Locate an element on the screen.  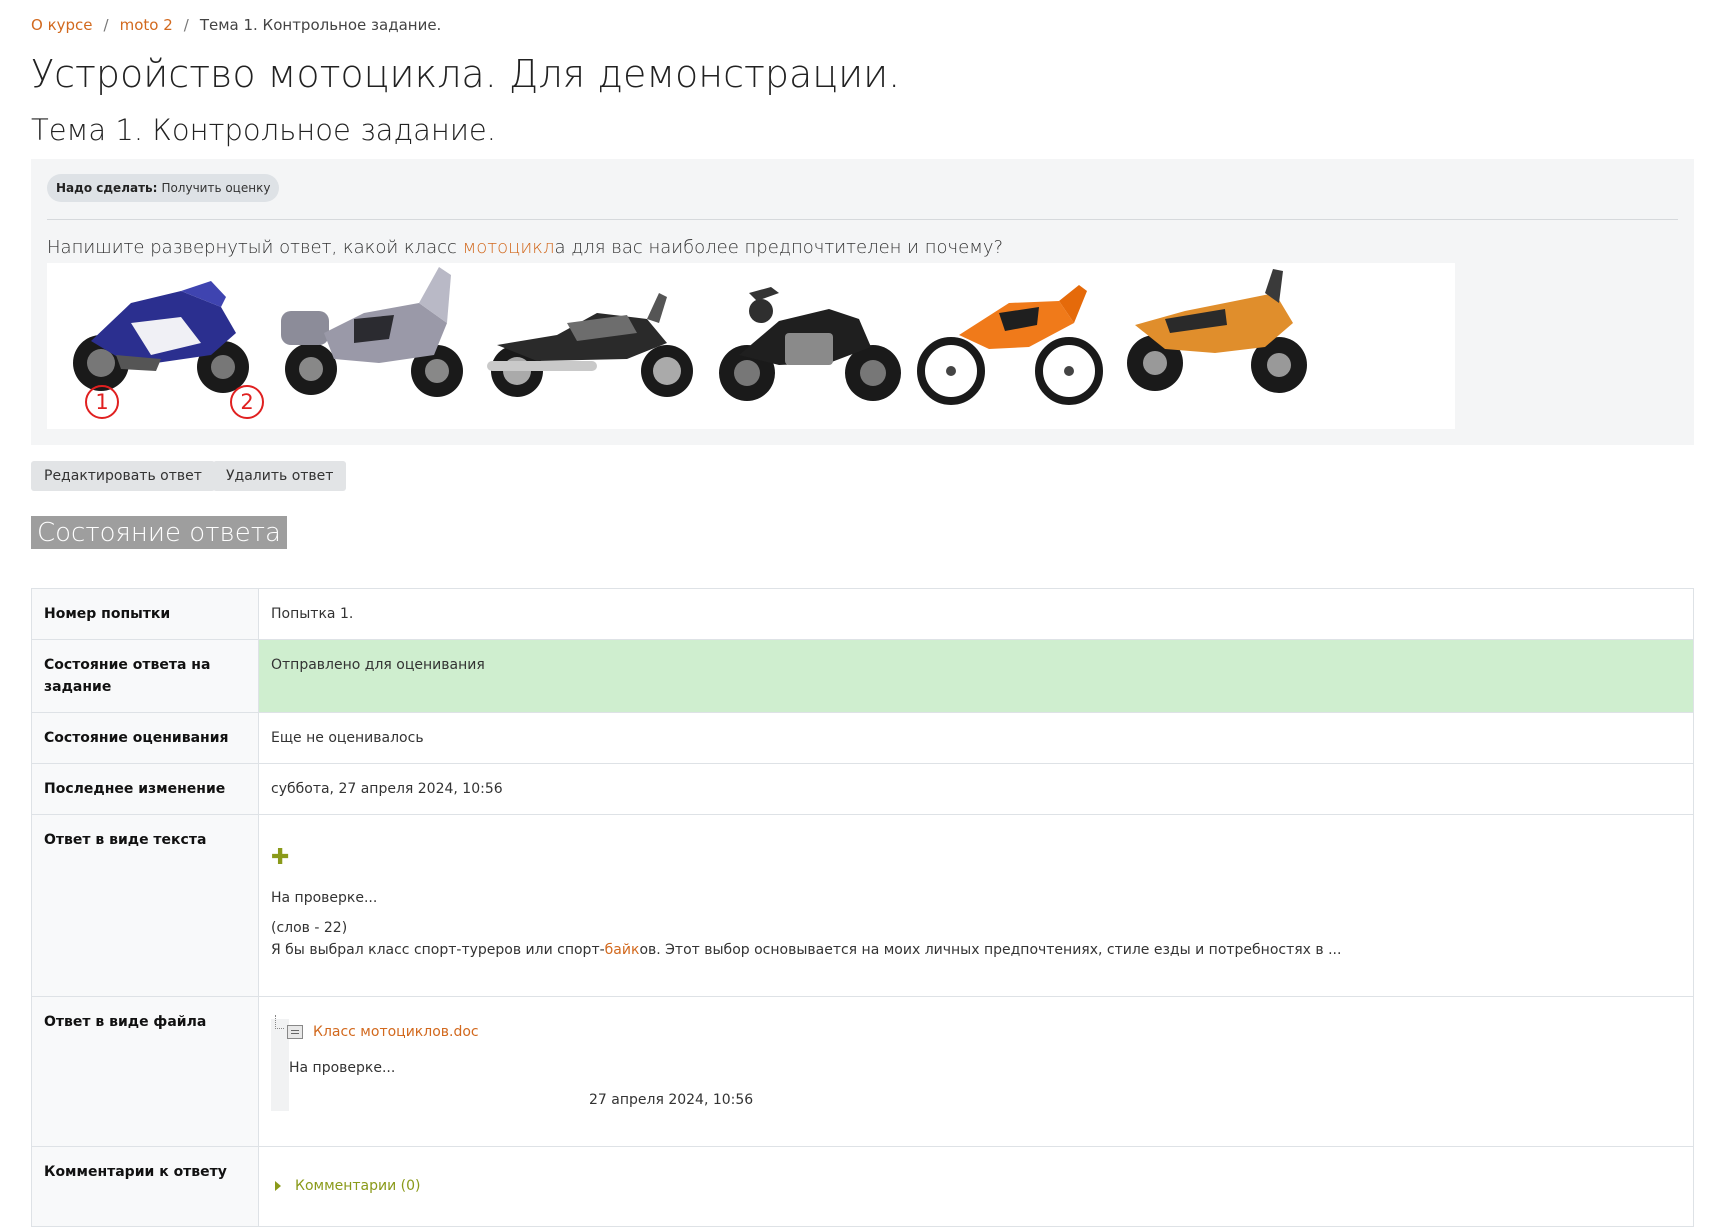
glossary-link-bike: байк is located at coordinates (622, 950).